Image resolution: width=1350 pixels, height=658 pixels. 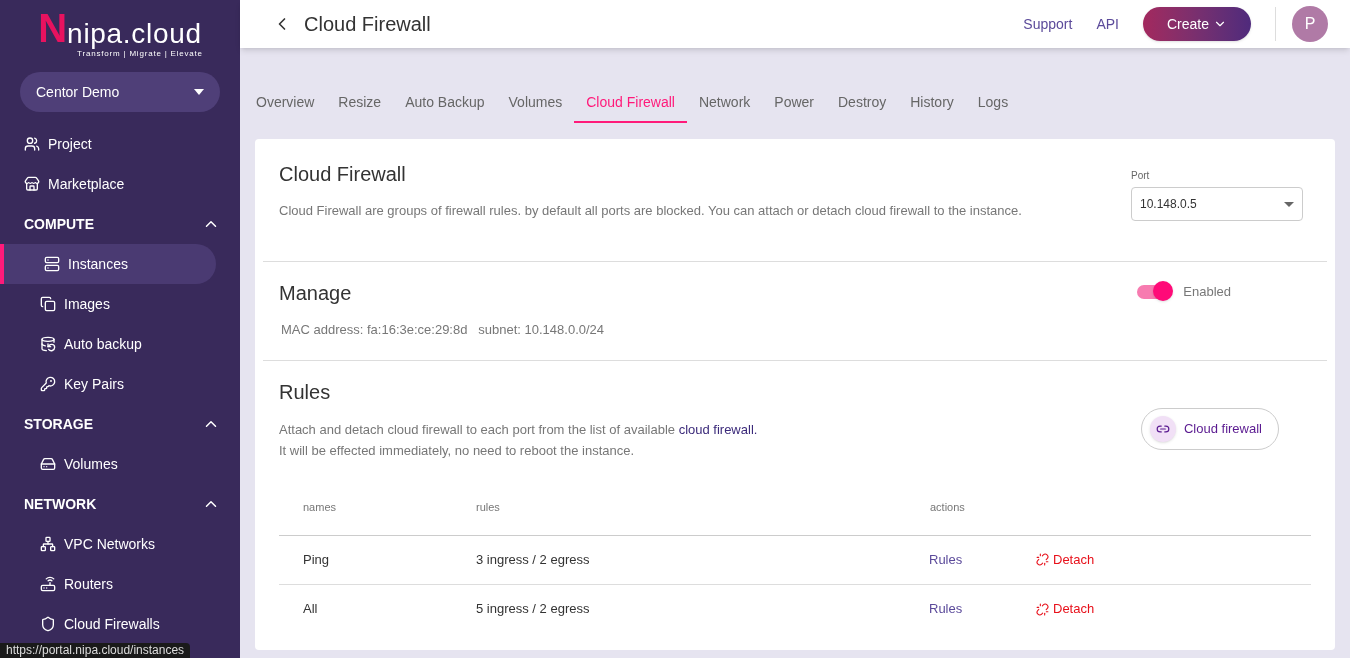 What do you see at coordinates (947, 508) in the screenshot?
I see `column-header: actions` at bounding box center [947, 508].